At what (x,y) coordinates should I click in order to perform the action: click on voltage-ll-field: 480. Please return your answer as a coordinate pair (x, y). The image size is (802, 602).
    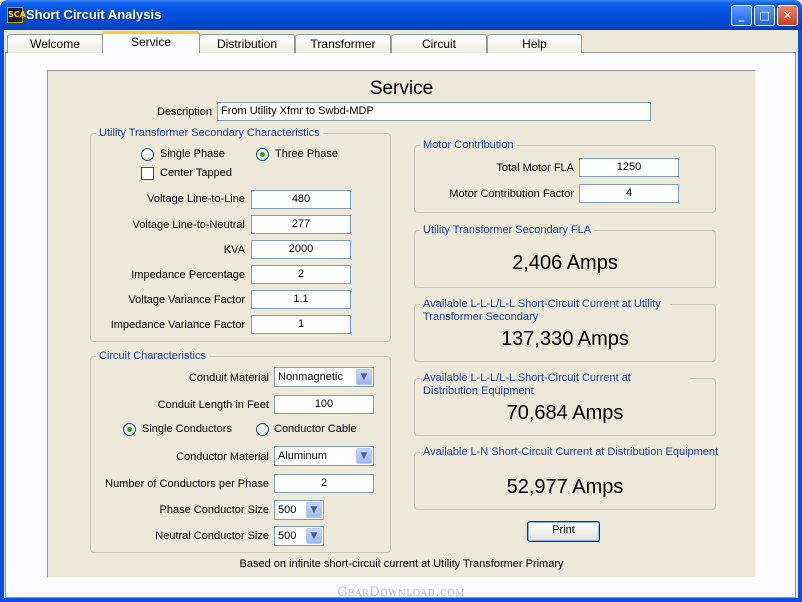
    Looking at the image, I should click on (301, 199).